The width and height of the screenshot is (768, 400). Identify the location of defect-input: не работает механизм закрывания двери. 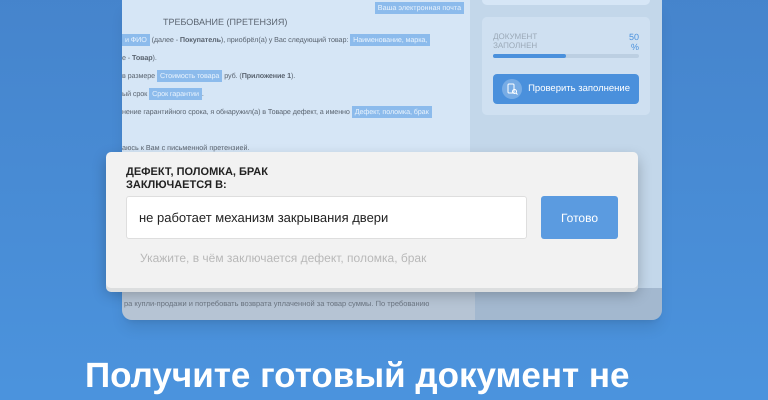
(326, 217).